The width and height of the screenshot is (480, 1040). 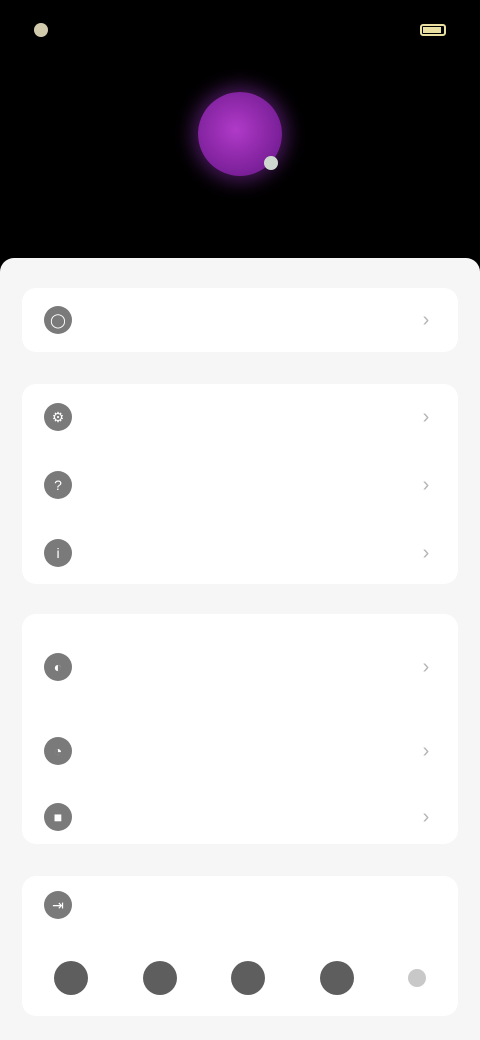 What do you see at coordinates (336, 978) in the screenshot?
I see `profile-nav-icon` at bounding box center [336, 978].